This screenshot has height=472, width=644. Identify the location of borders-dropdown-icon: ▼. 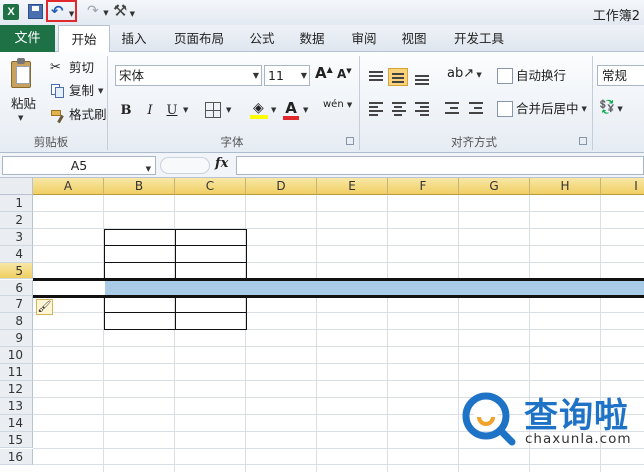
(228, 110).